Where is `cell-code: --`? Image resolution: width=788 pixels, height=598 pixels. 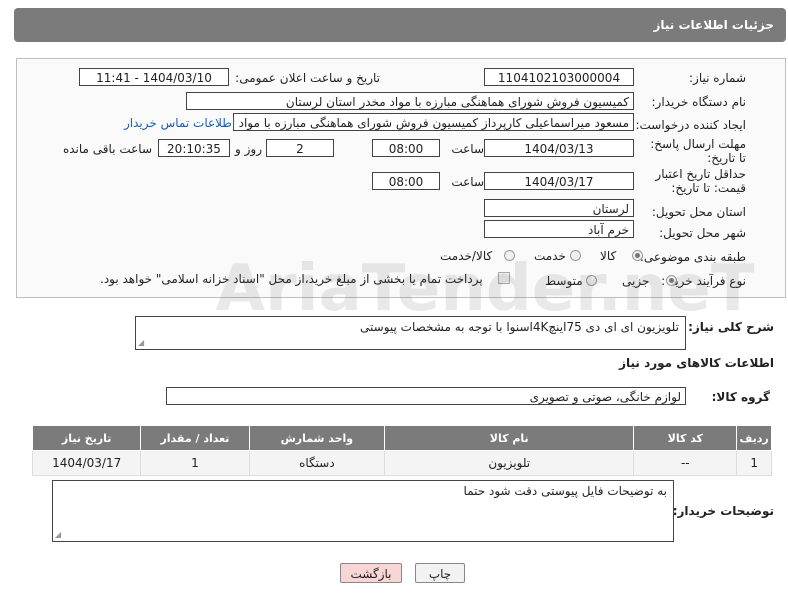
cell-code: -- is located at coordinates (685, 463).